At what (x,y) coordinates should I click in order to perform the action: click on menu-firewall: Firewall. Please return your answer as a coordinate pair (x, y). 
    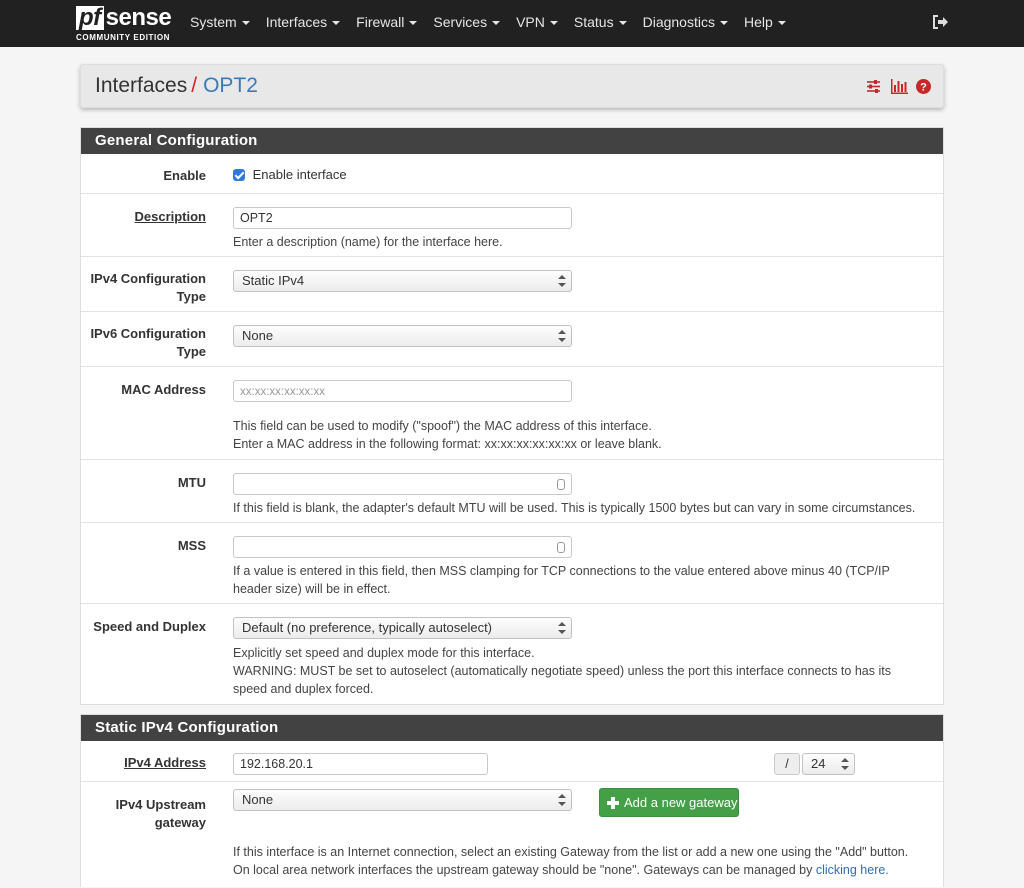
    Looking at the image, I should click on (386, 23).